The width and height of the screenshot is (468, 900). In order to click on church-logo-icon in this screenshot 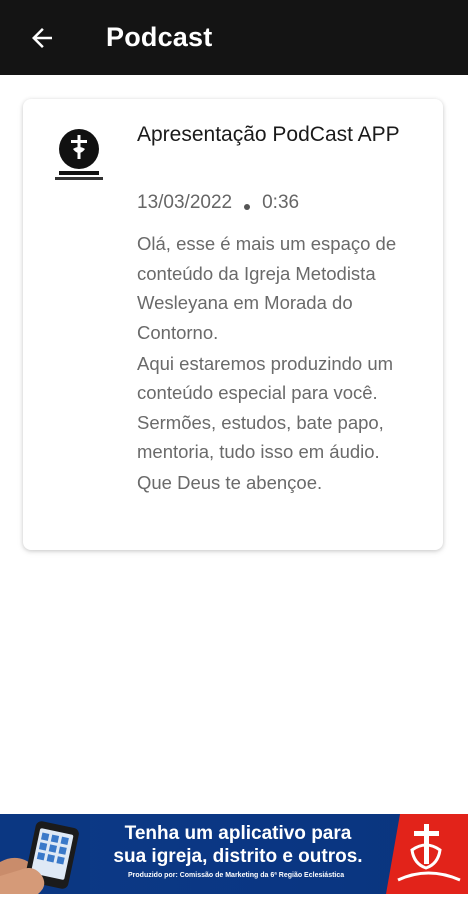, I will do `click(79, 154)`.